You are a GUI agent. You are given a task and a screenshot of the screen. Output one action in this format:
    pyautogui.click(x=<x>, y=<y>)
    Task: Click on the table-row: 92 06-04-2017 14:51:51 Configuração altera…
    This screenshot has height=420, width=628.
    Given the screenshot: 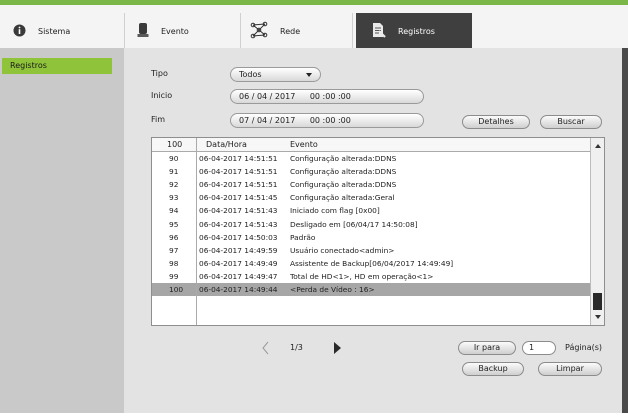 What is the action you would take?
    pyautogui.click(x=371, y=184)
    